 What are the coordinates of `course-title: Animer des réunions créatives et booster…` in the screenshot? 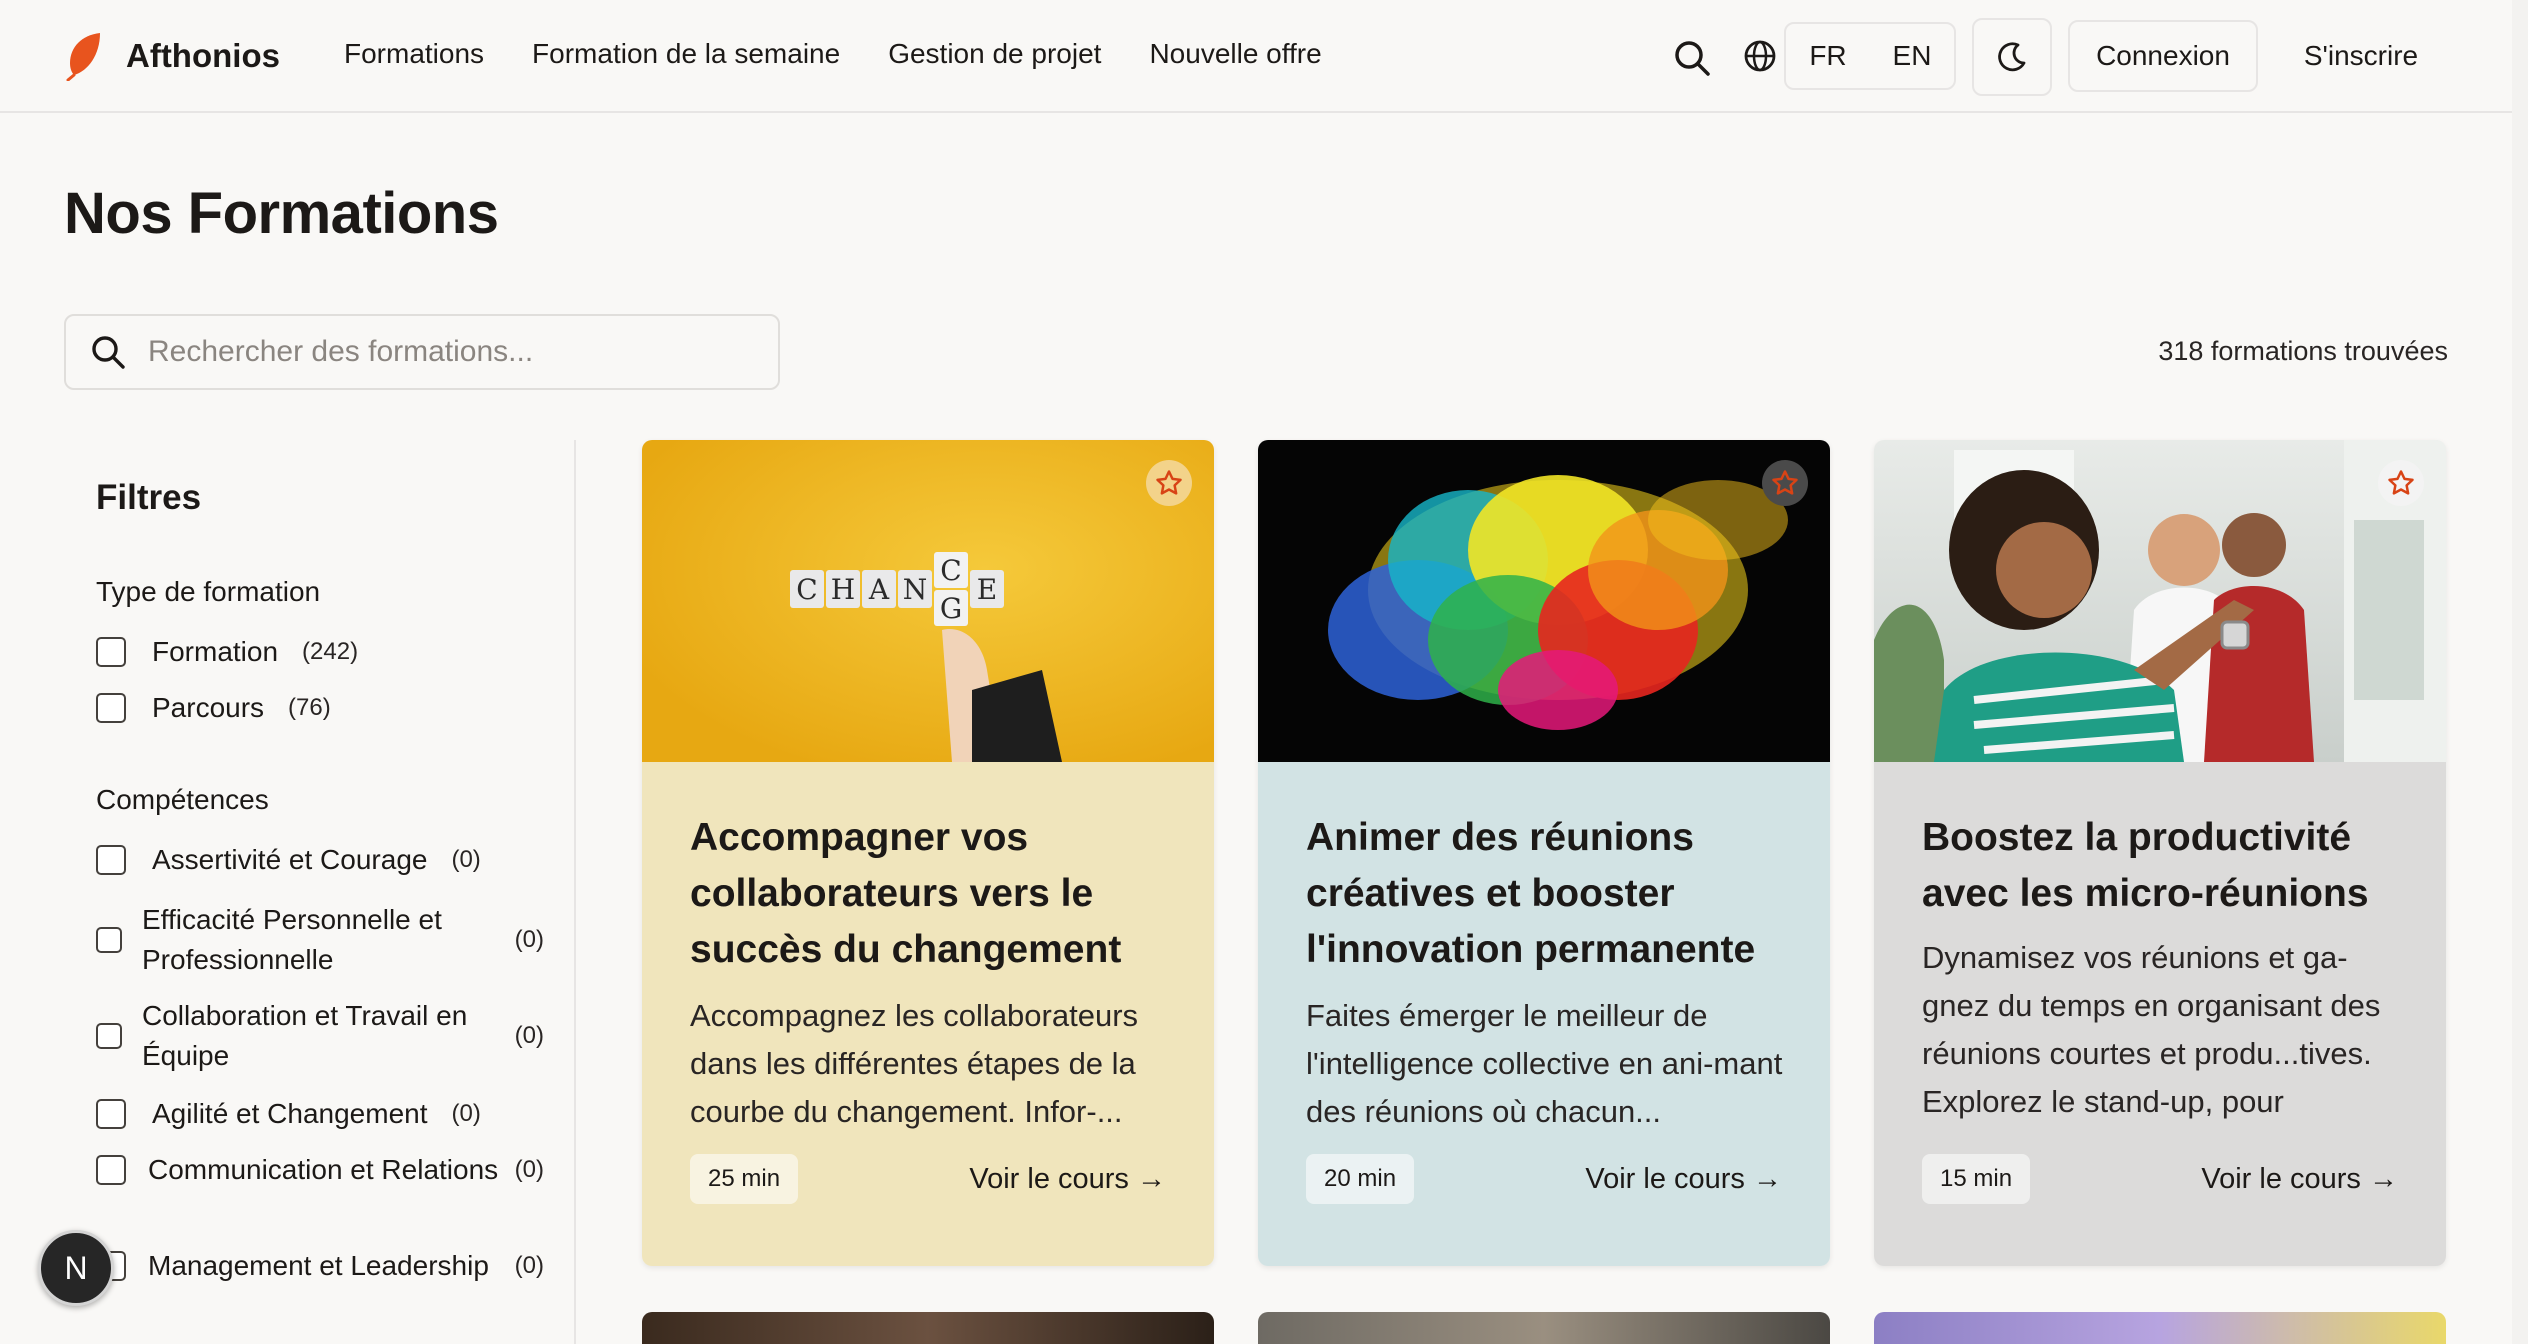 It's located at (1531, 893).